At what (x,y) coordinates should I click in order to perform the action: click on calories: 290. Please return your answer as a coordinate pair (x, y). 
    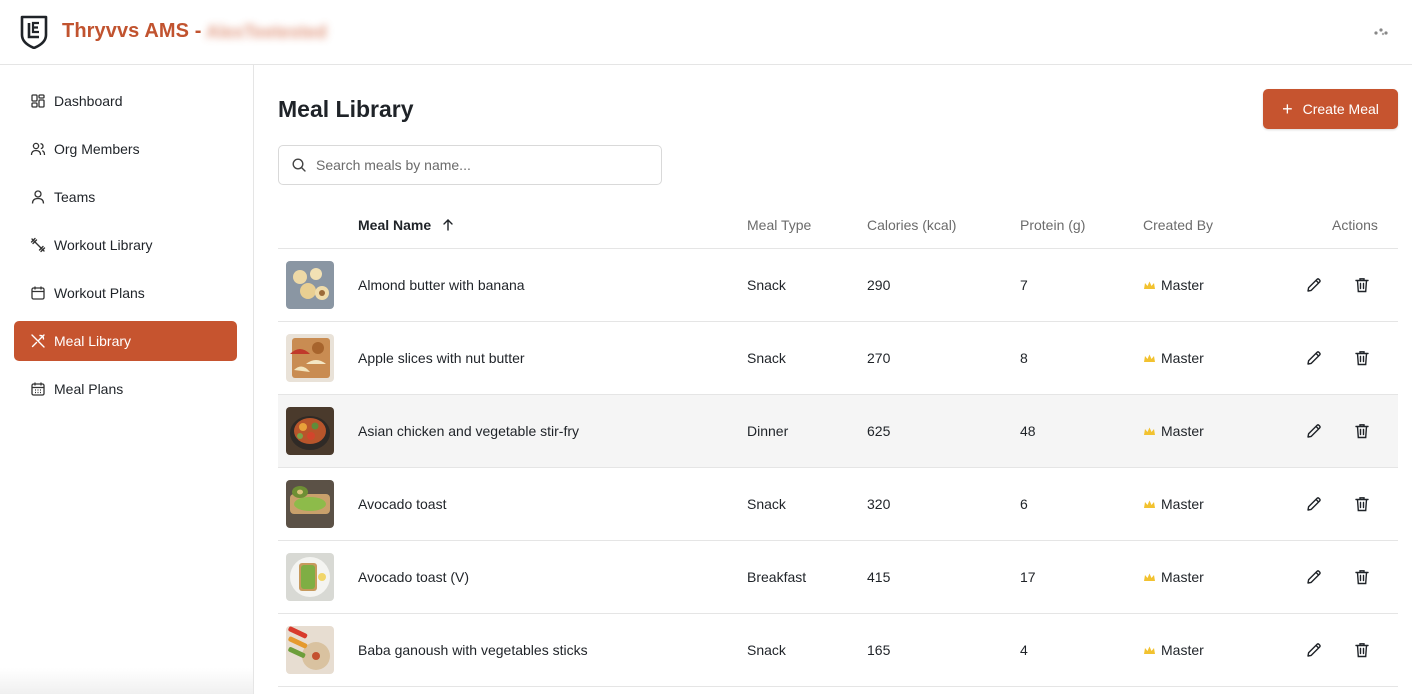
    Looking at the image, I should click on (879, 285).